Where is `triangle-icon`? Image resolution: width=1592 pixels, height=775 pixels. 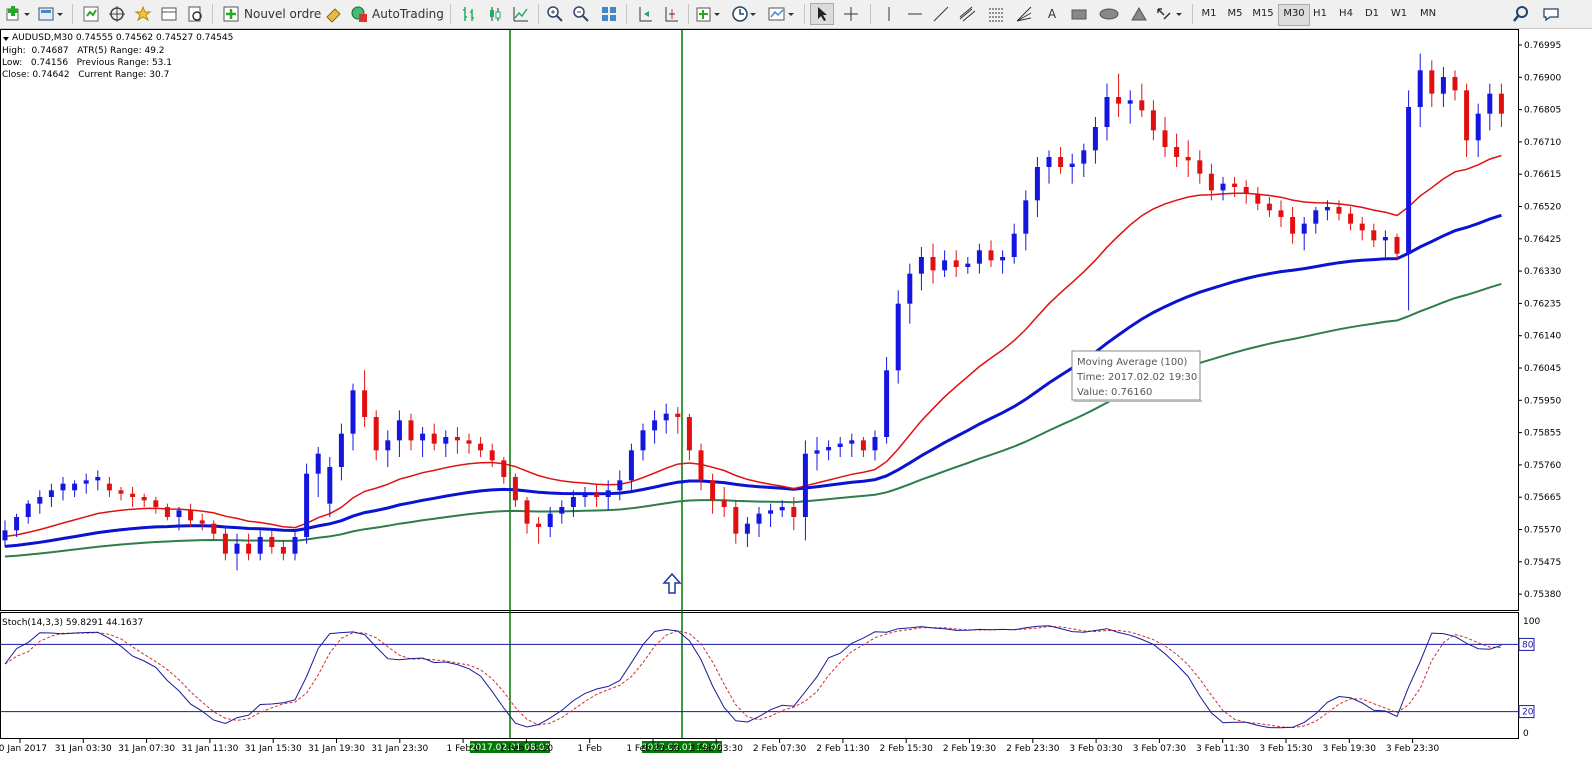 triangle-icon is located at coordinates (1139, 14).